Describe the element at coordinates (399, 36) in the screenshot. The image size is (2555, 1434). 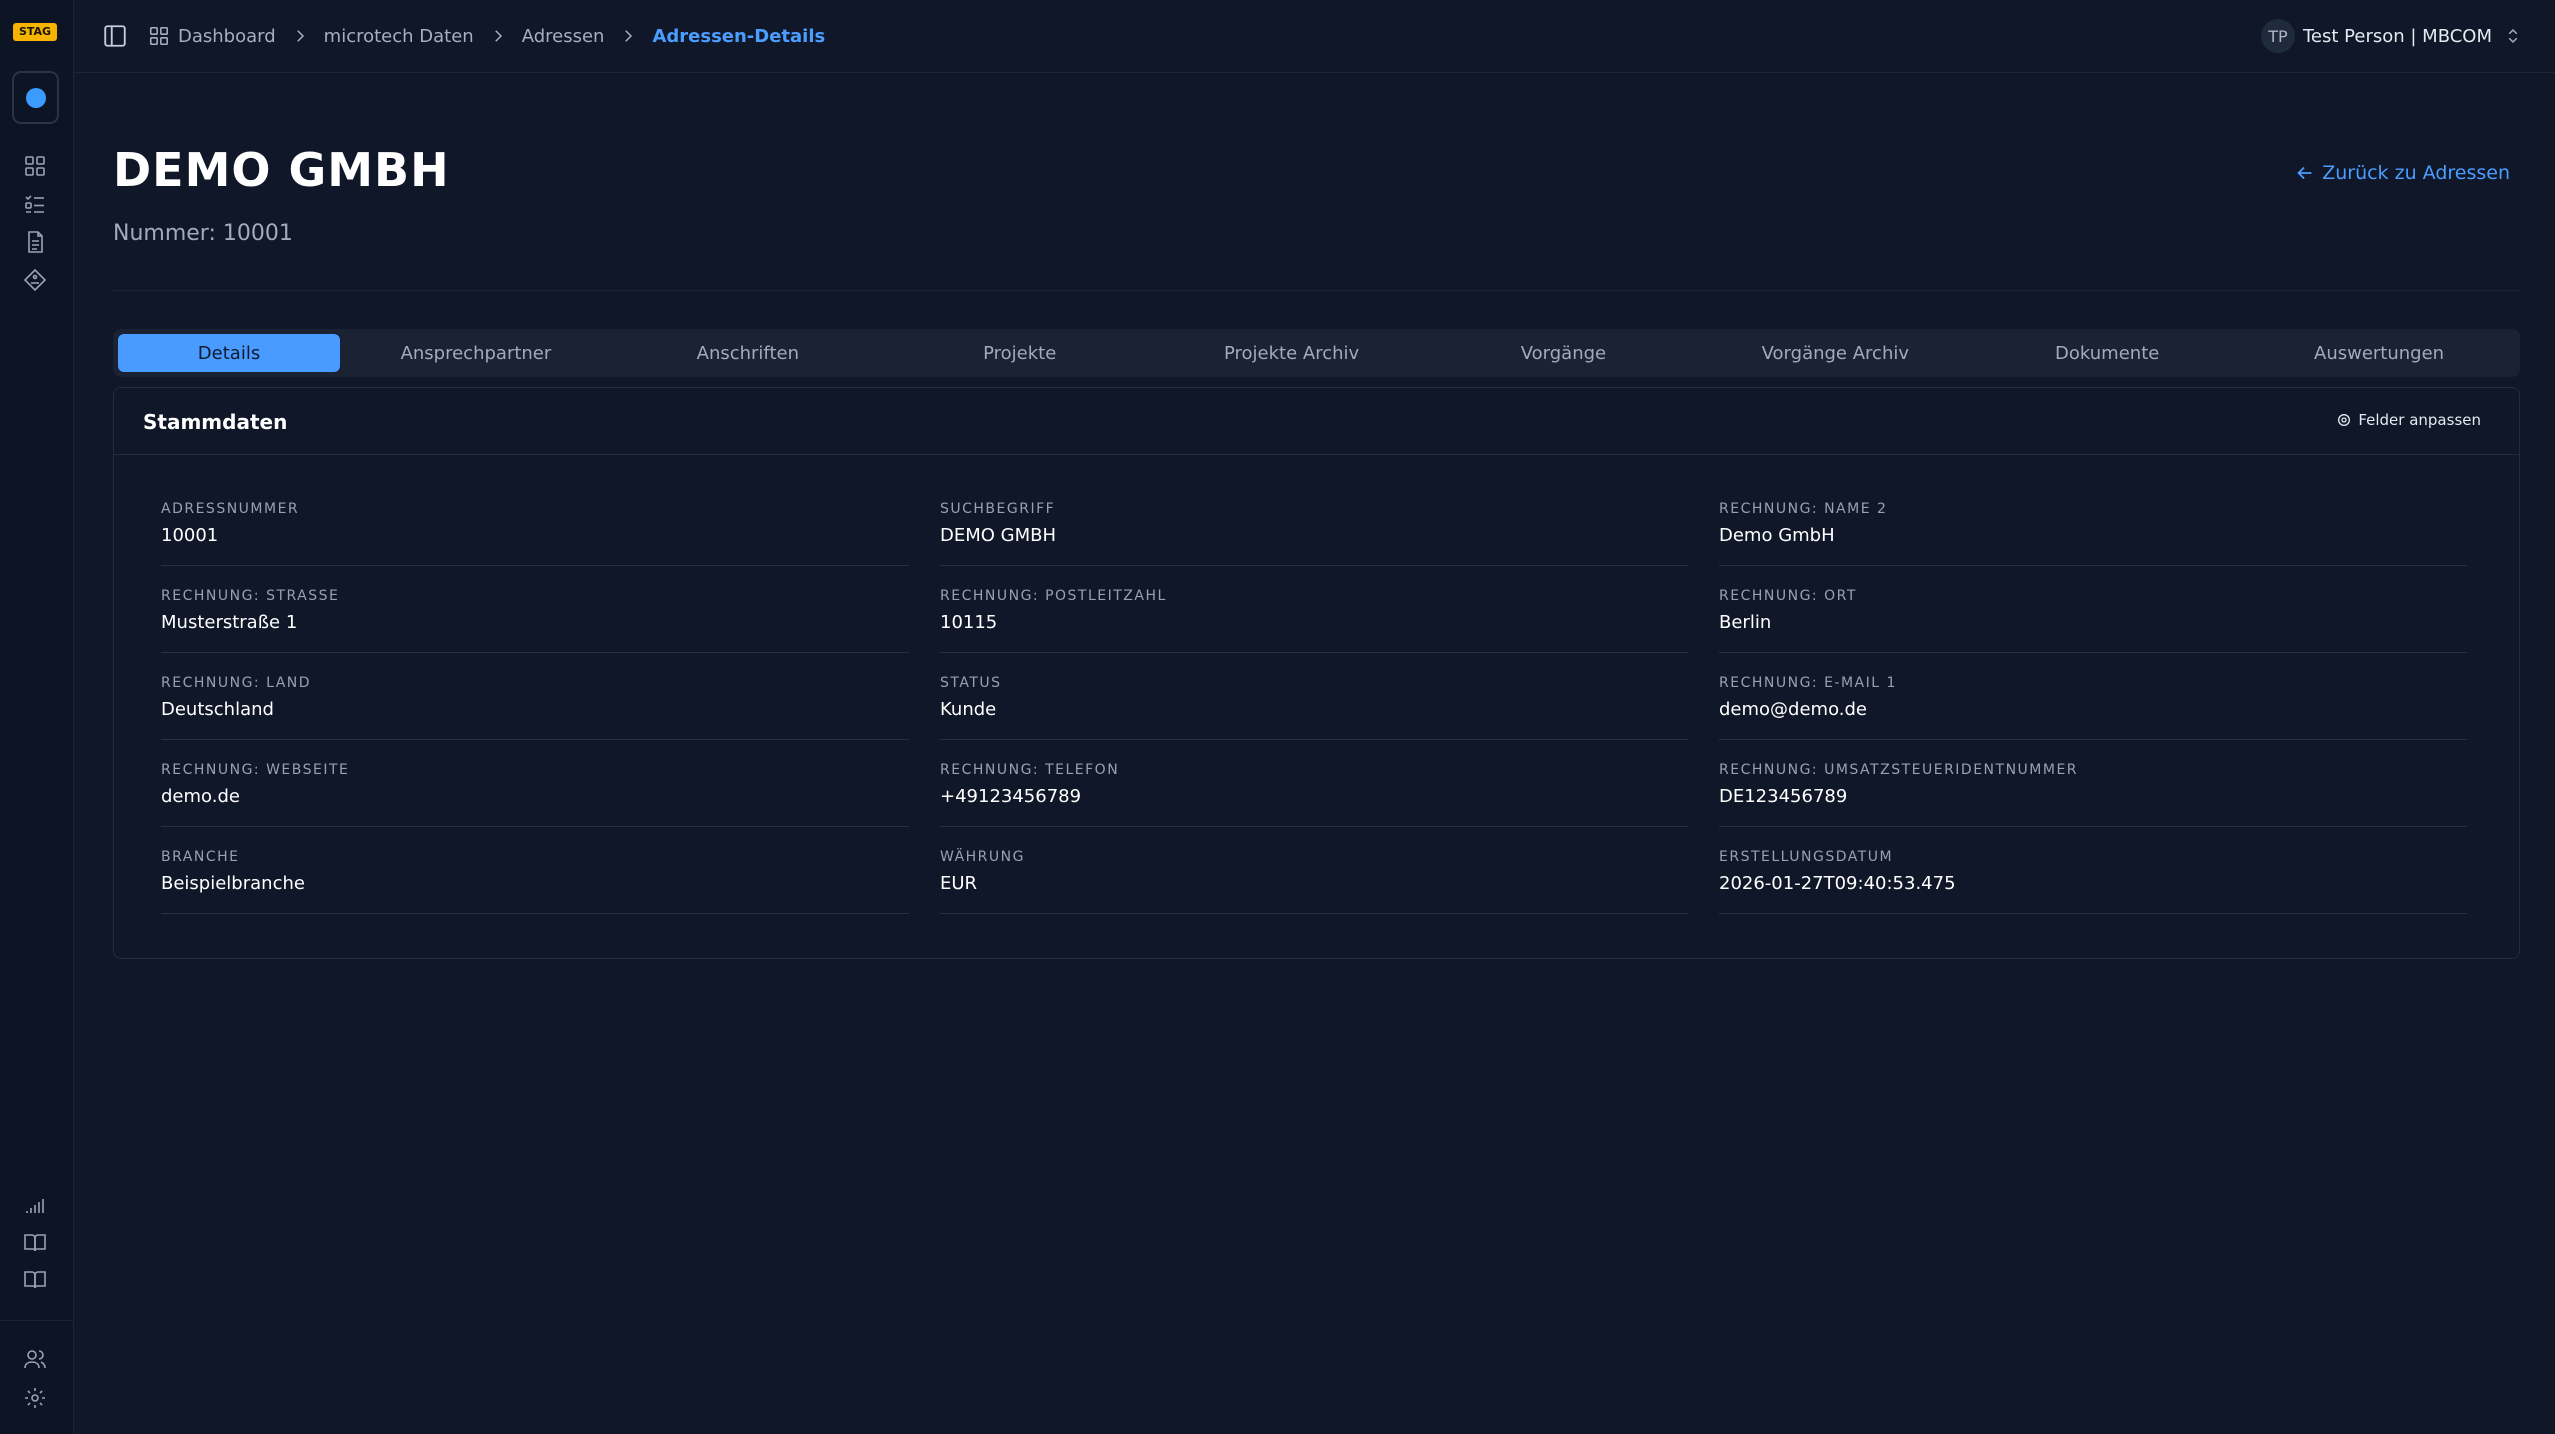
I see `breadcrumb-microtech-daten: microtech Daten` at that location.